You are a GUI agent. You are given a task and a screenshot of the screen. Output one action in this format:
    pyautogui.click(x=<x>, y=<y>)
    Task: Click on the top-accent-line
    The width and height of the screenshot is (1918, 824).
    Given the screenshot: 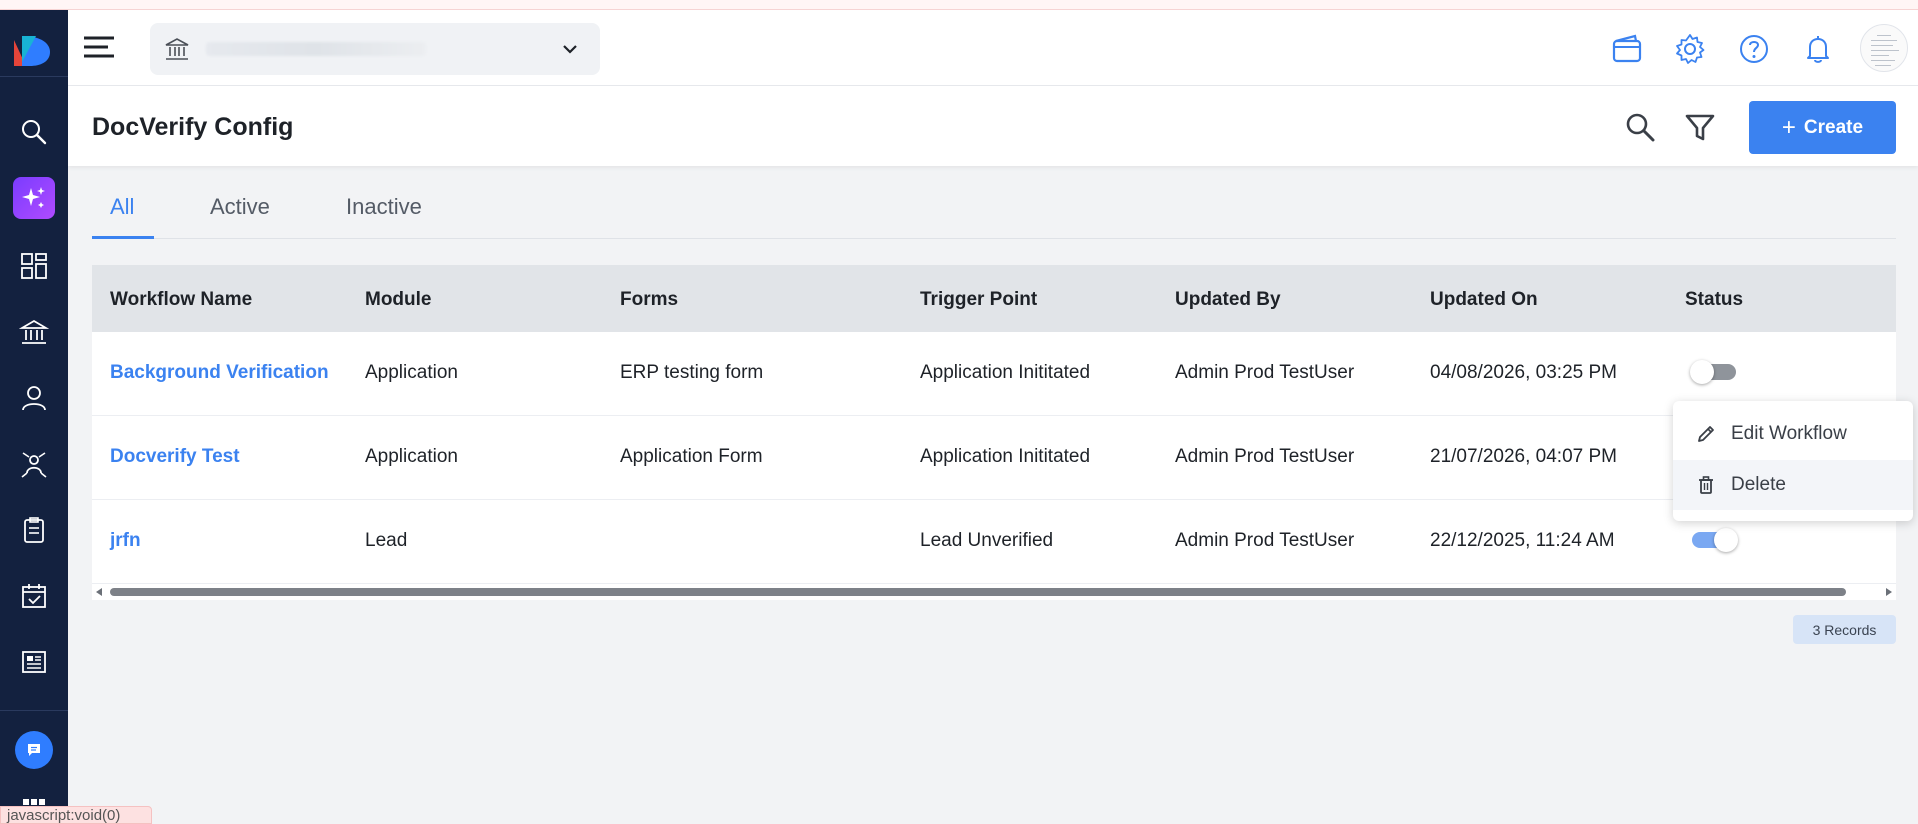 What is the action you would take?
    pyautogui.click(x=959, y=5)
    